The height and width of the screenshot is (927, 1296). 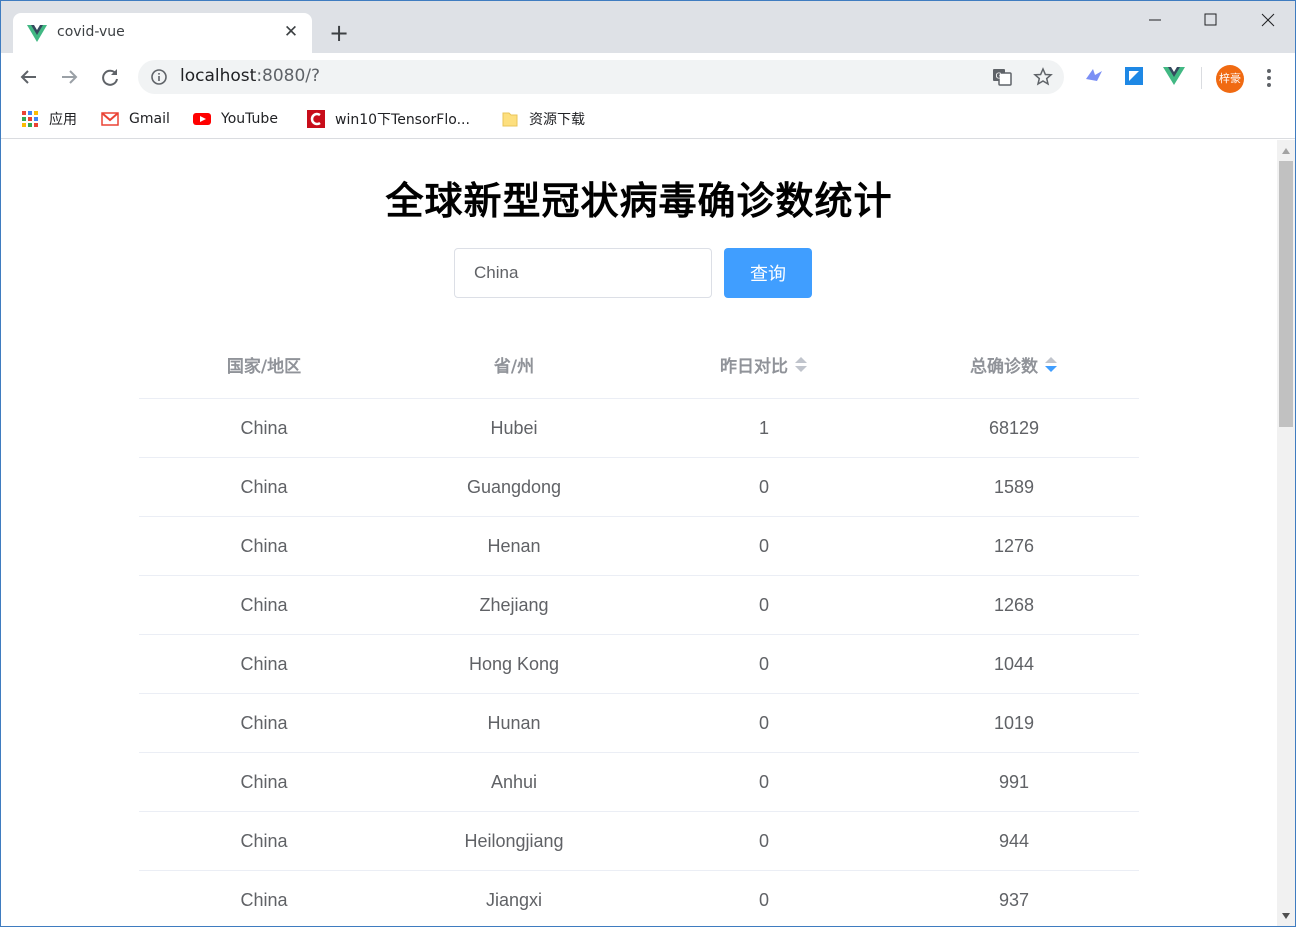 What do you see at coordinates (1014, 899) in the screenshot?
I see `cell-total-confirmed: 937` at bounding box center [1014, 899].